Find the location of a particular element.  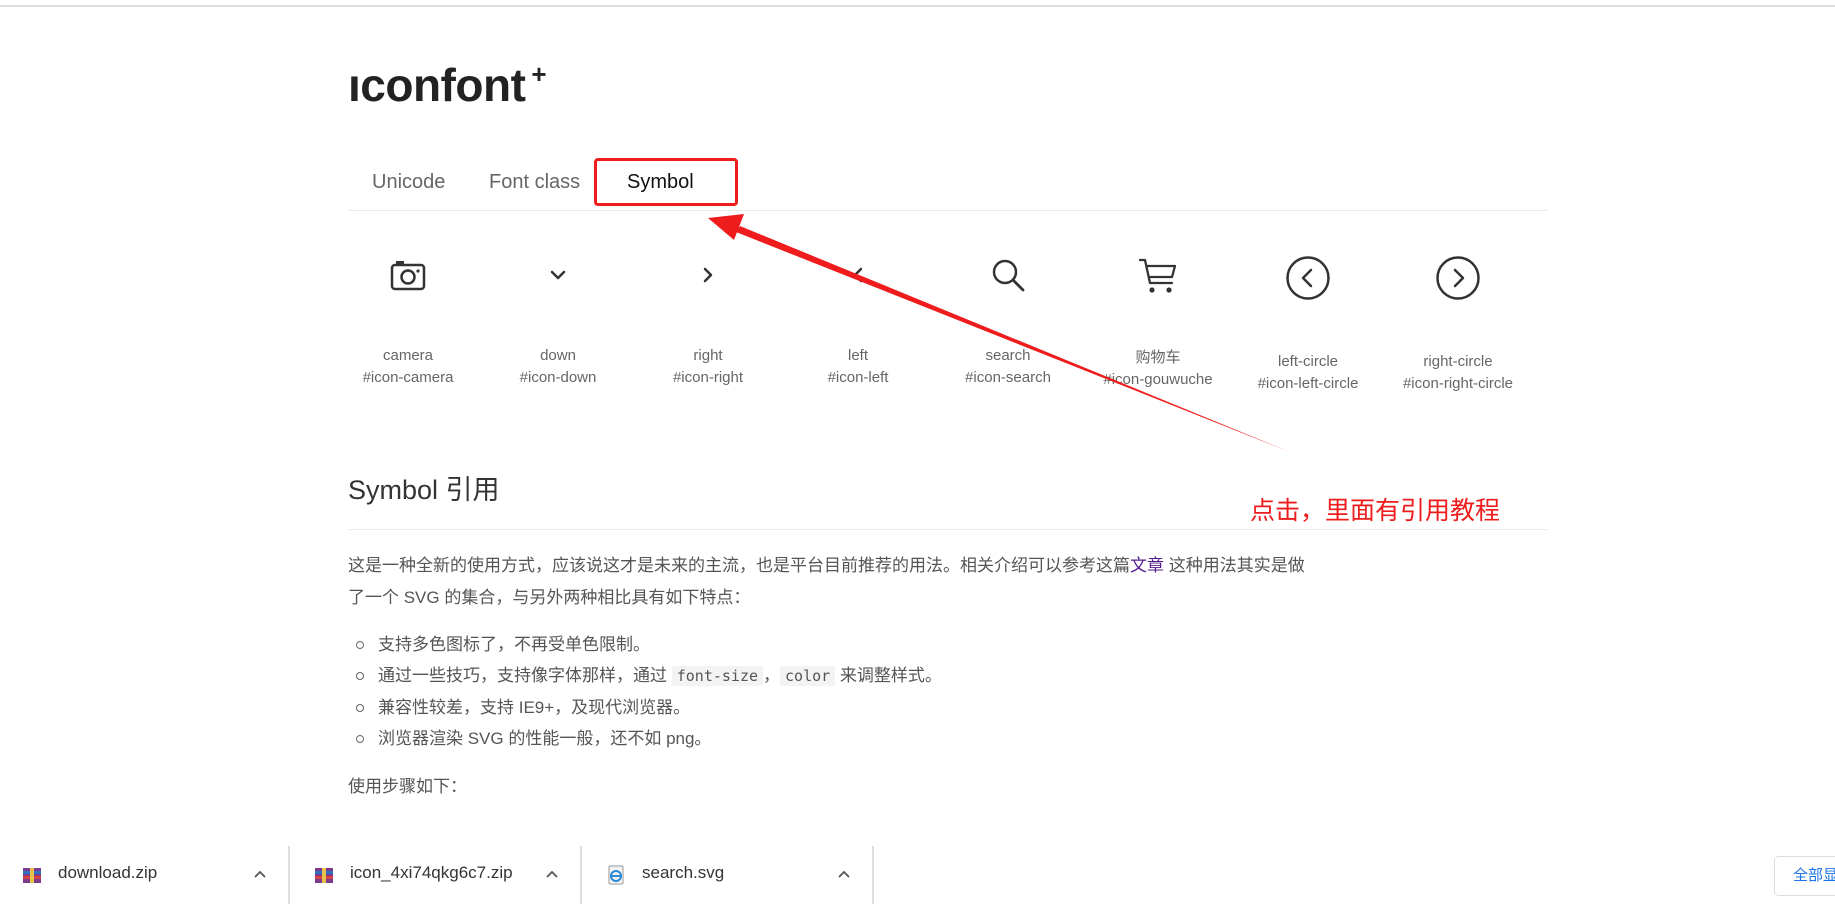

tab-unicode: Unicode is located at coordinates (408, 182).